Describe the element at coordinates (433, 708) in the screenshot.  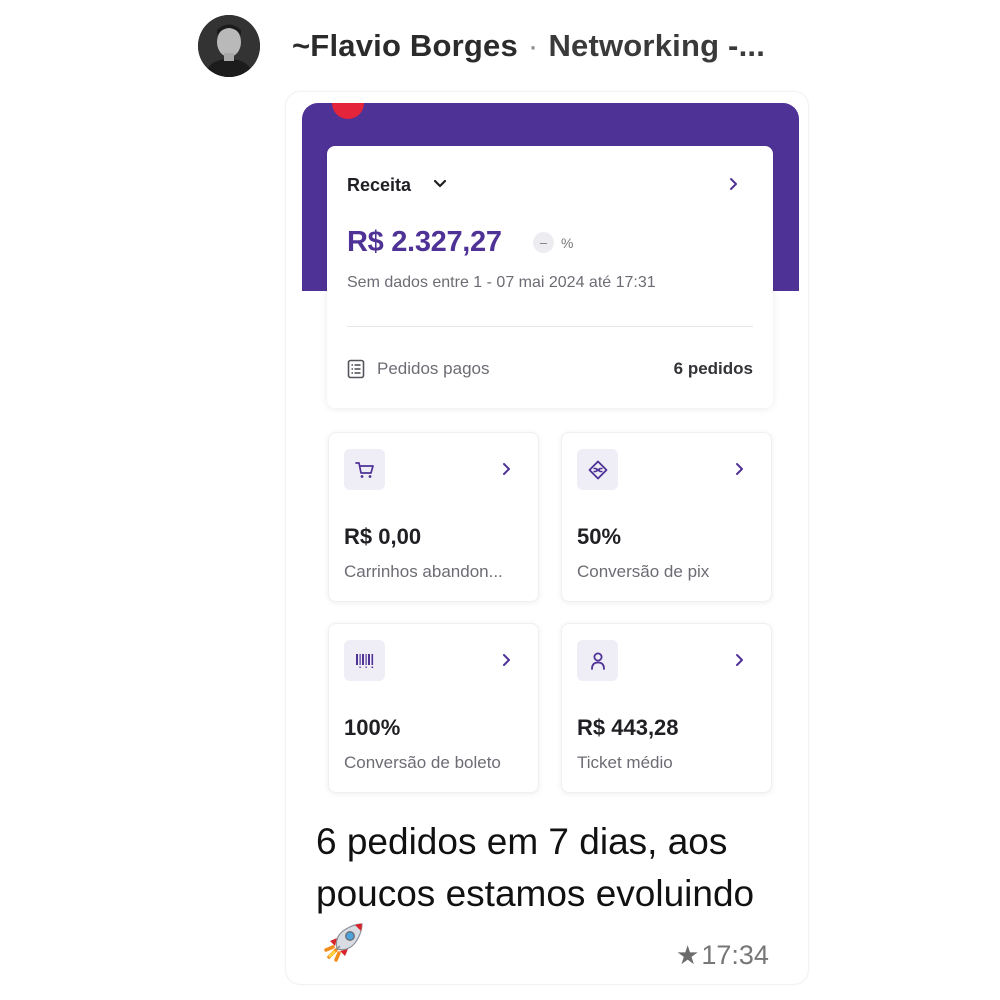
I see `boleto-conversion-card: 100% Conversão de boleto` at that location.